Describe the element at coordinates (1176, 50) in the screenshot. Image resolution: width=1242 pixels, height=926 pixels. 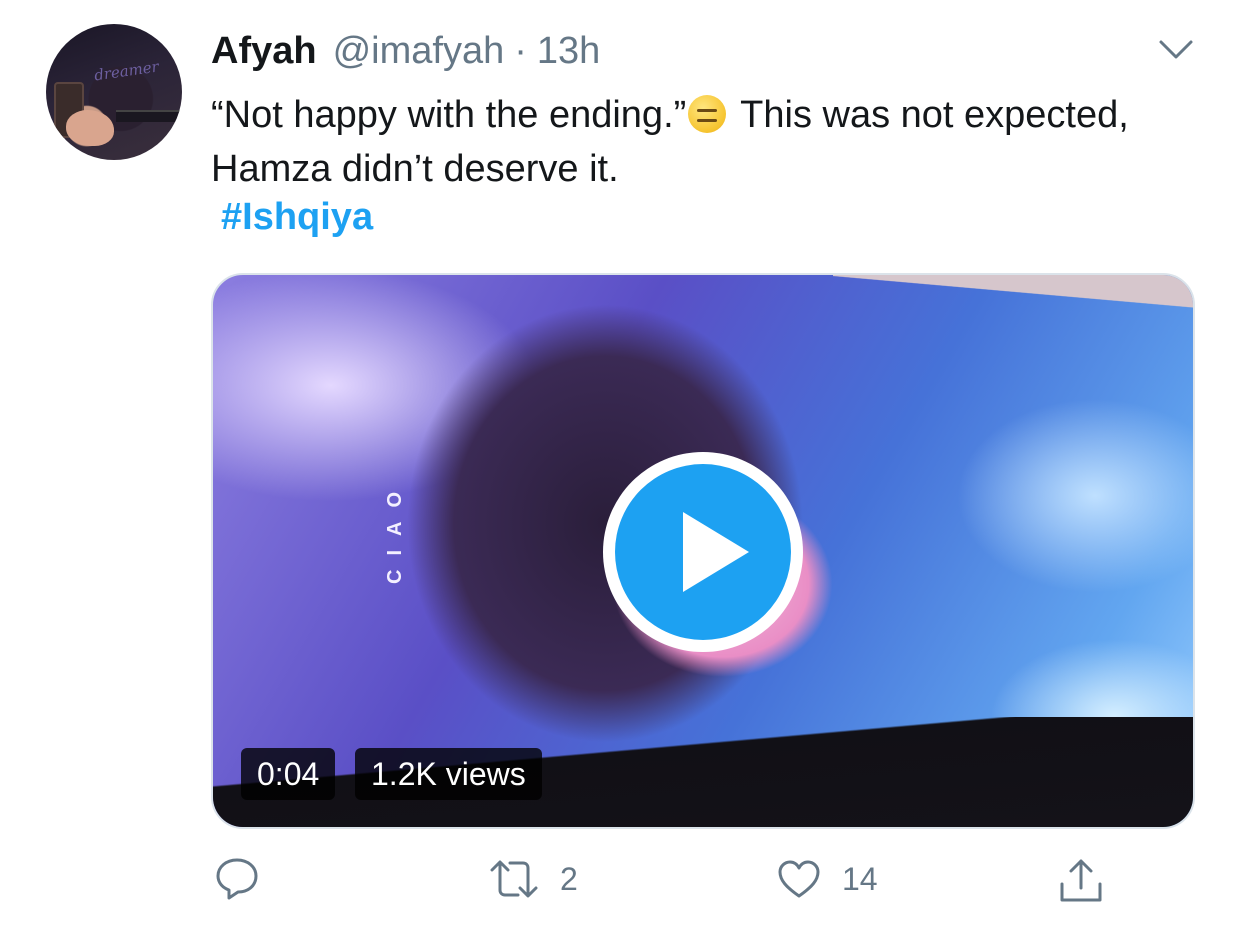
I see `chevron-down-icon` at that location.